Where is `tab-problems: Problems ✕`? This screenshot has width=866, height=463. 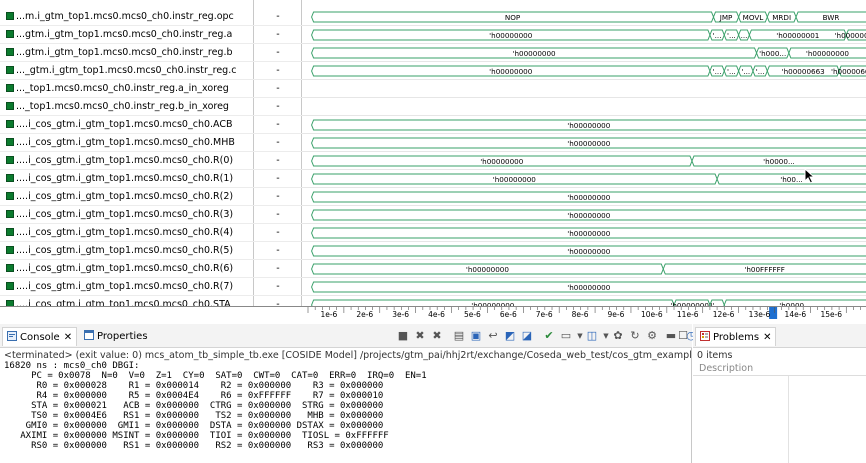
tab-problems: Problems ✕ is located at coordinates (736, 336).